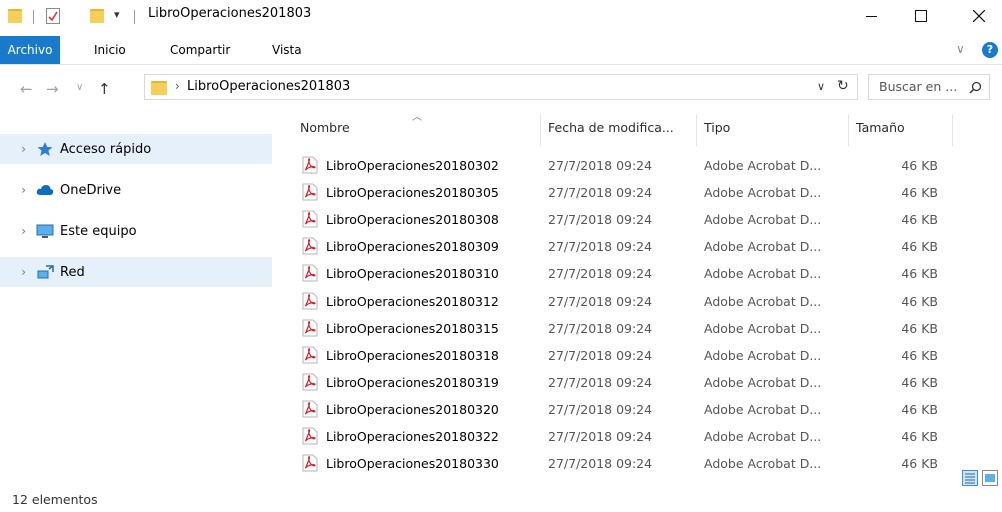 This screenshot has height=512, width=1002. Describe the element at coordinates (412, 165) in the screenshot. I see `file-name: LibroOperaciones20180302` at that location.